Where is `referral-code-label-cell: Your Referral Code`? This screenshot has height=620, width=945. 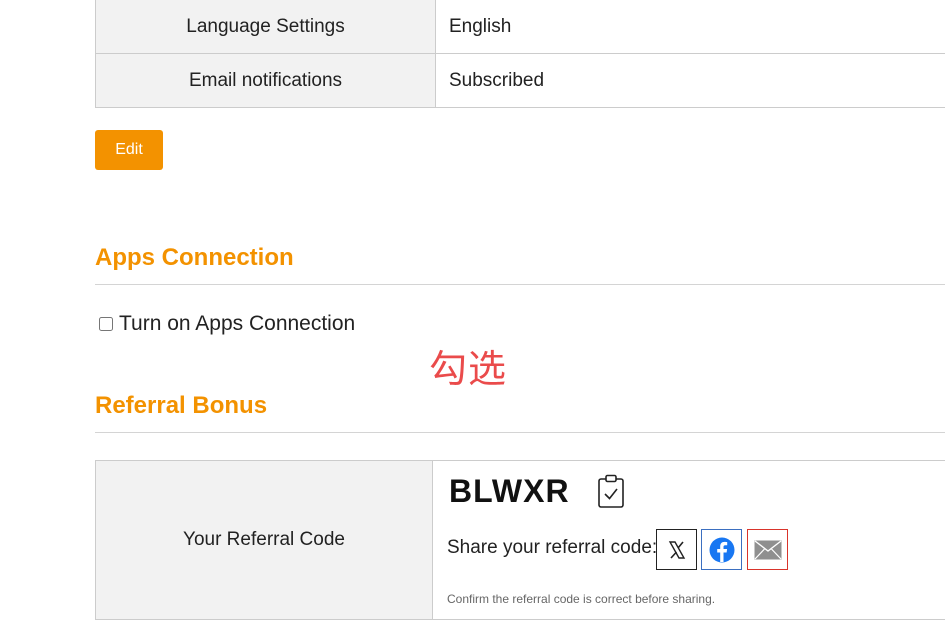
referral-code-label-cell: Your Referral Code is located at coordinates (264, 540).